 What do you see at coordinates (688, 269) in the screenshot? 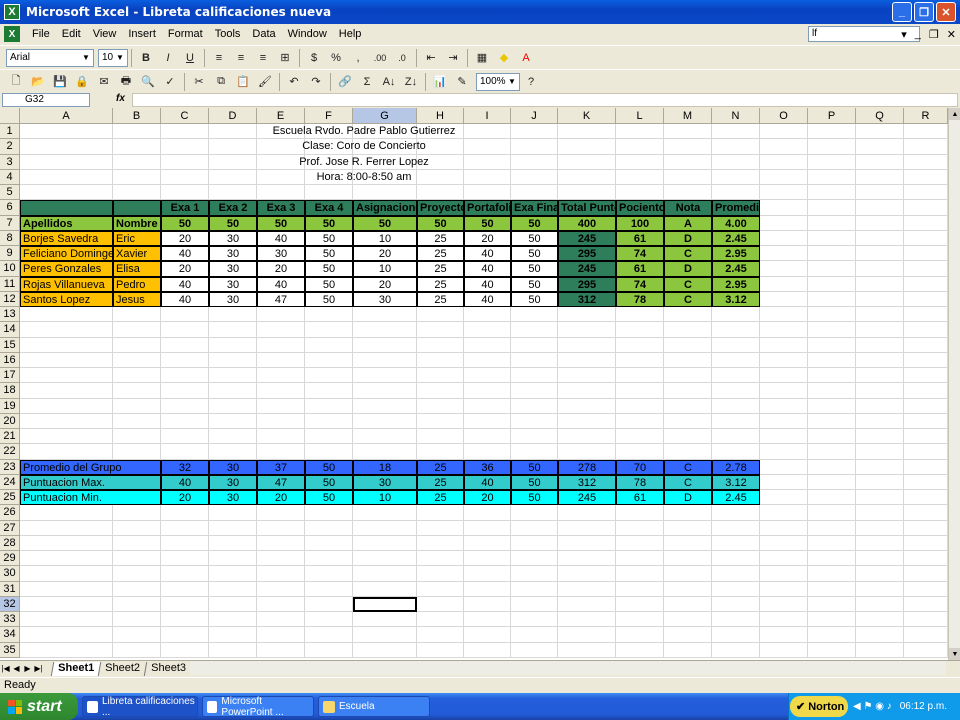
I see `student-cell: D` at bounding box center [688, 269].